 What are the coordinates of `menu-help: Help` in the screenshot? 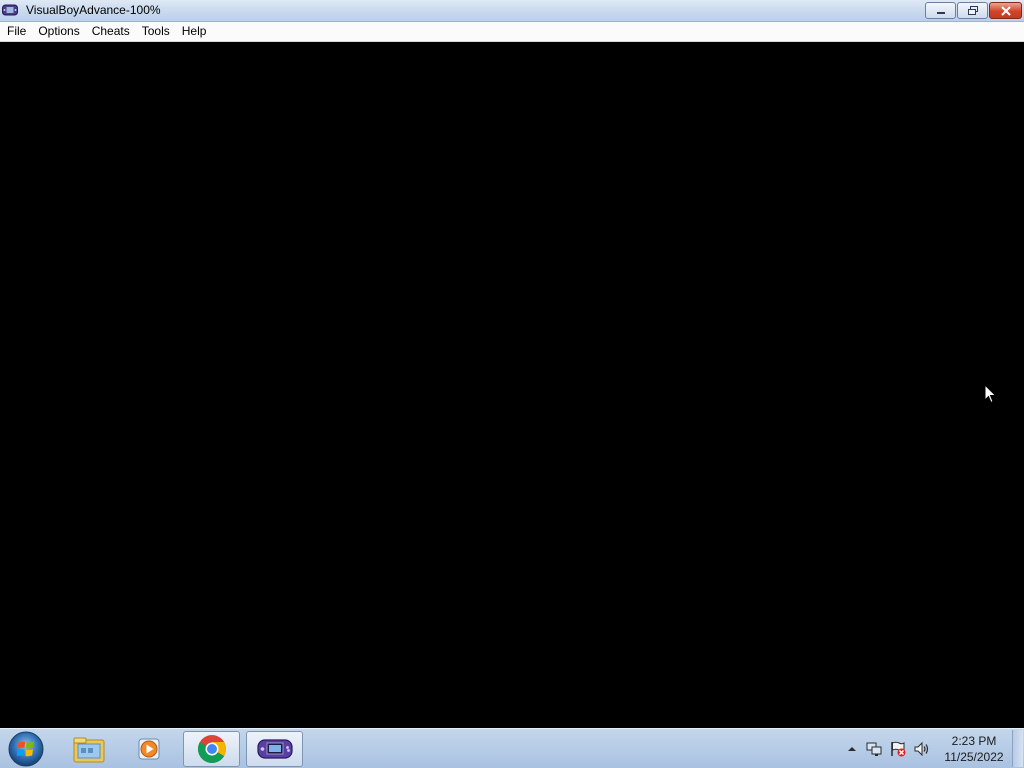 It's located at (194, 31).